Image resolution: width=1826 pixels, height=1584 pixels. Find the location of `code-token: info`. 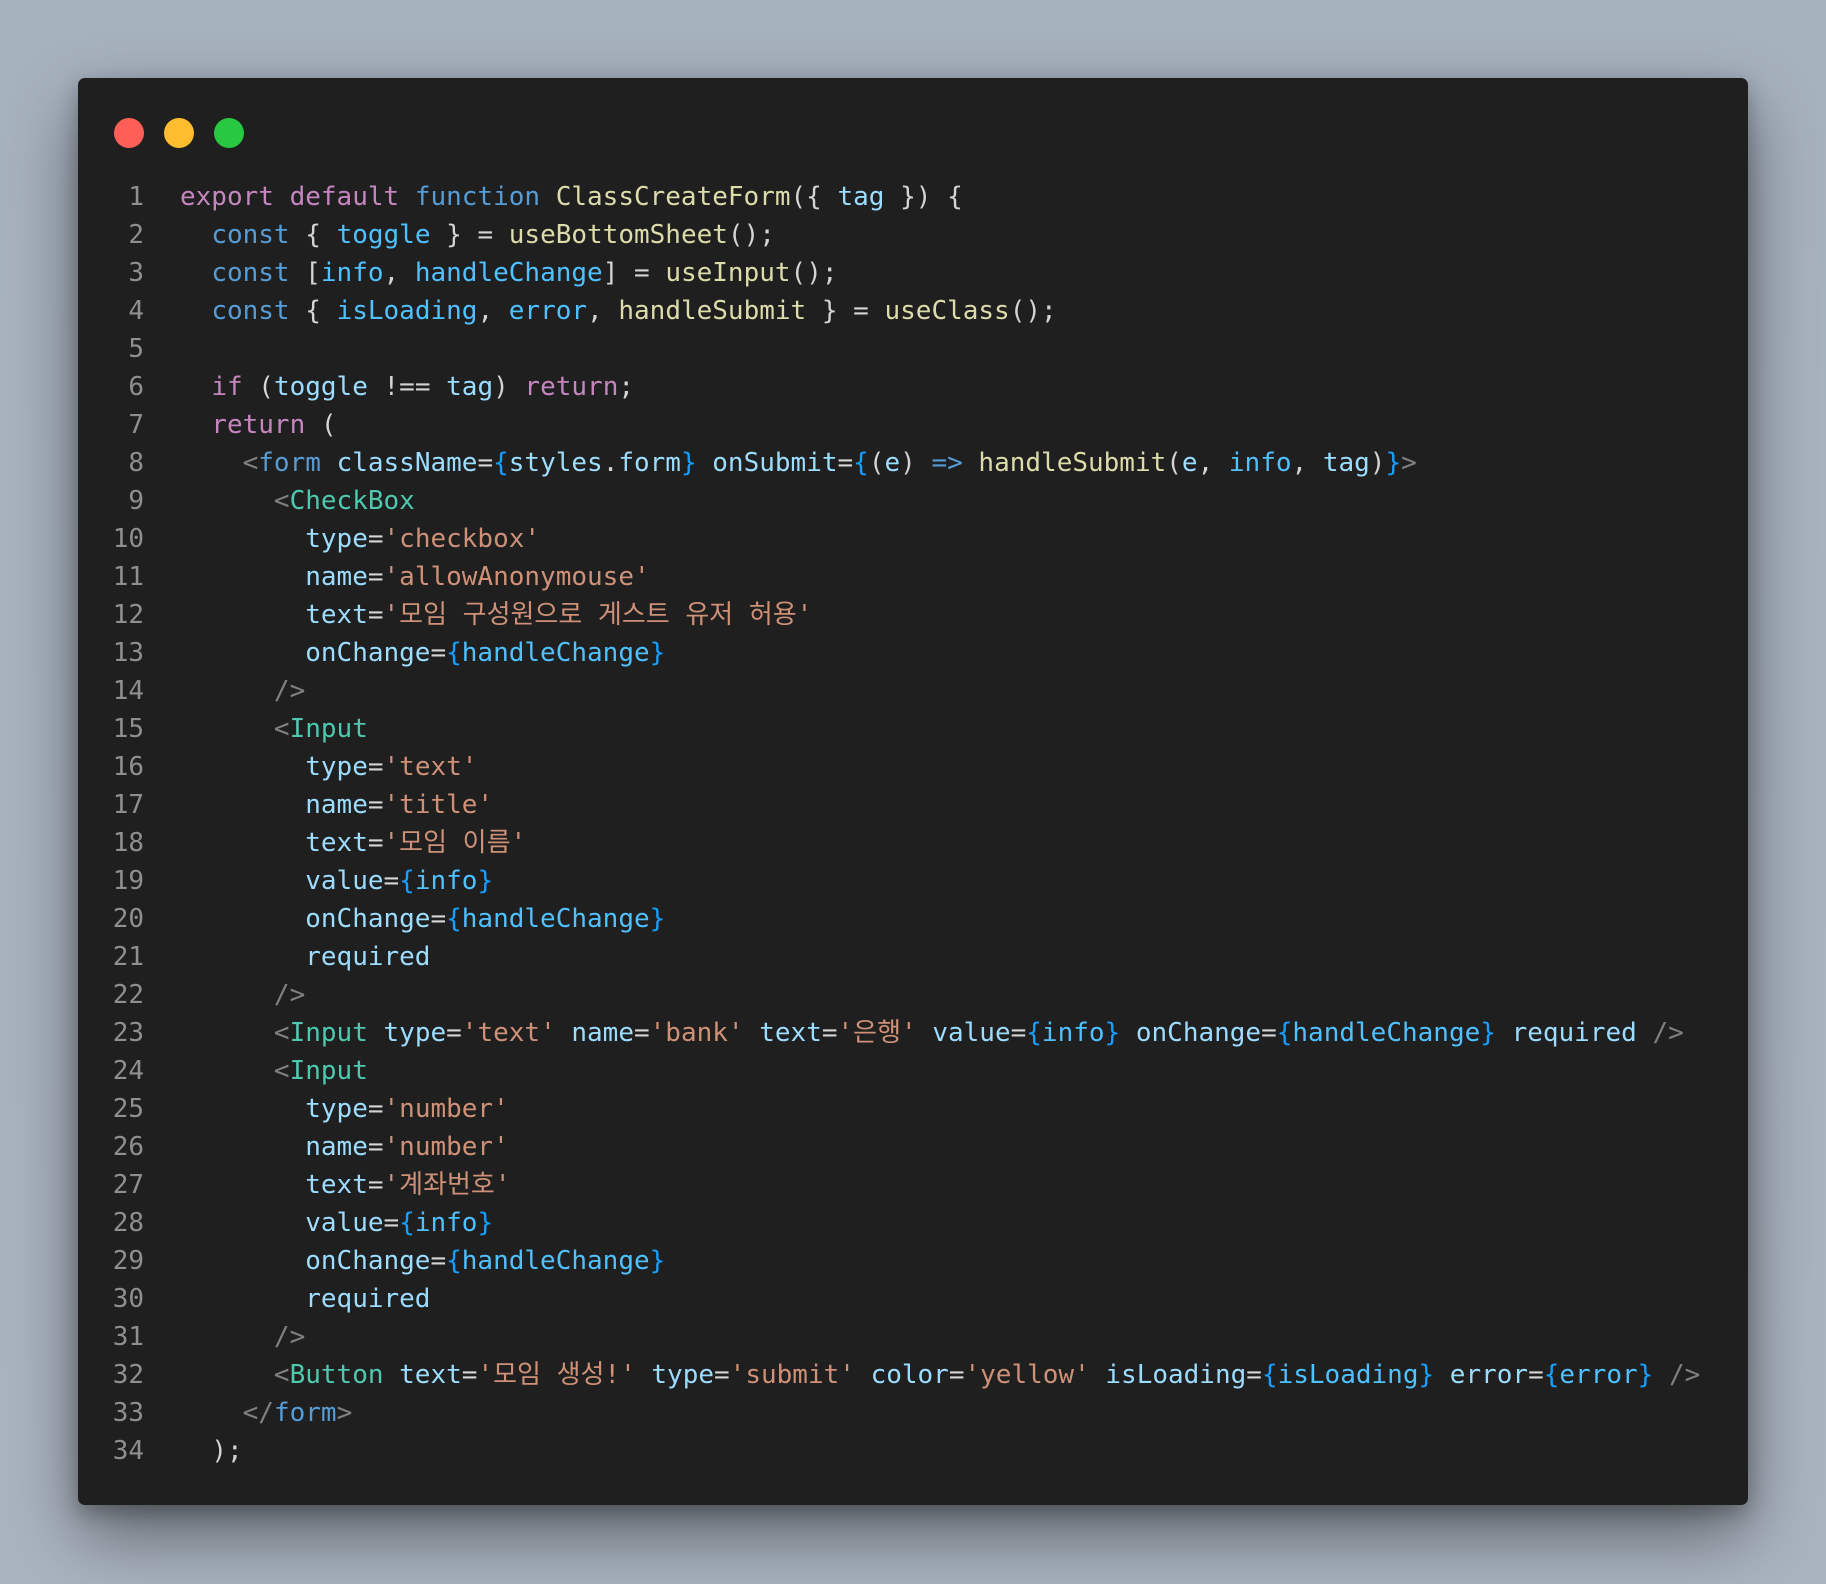

code-token: info is located at coordinates (1260, 463).